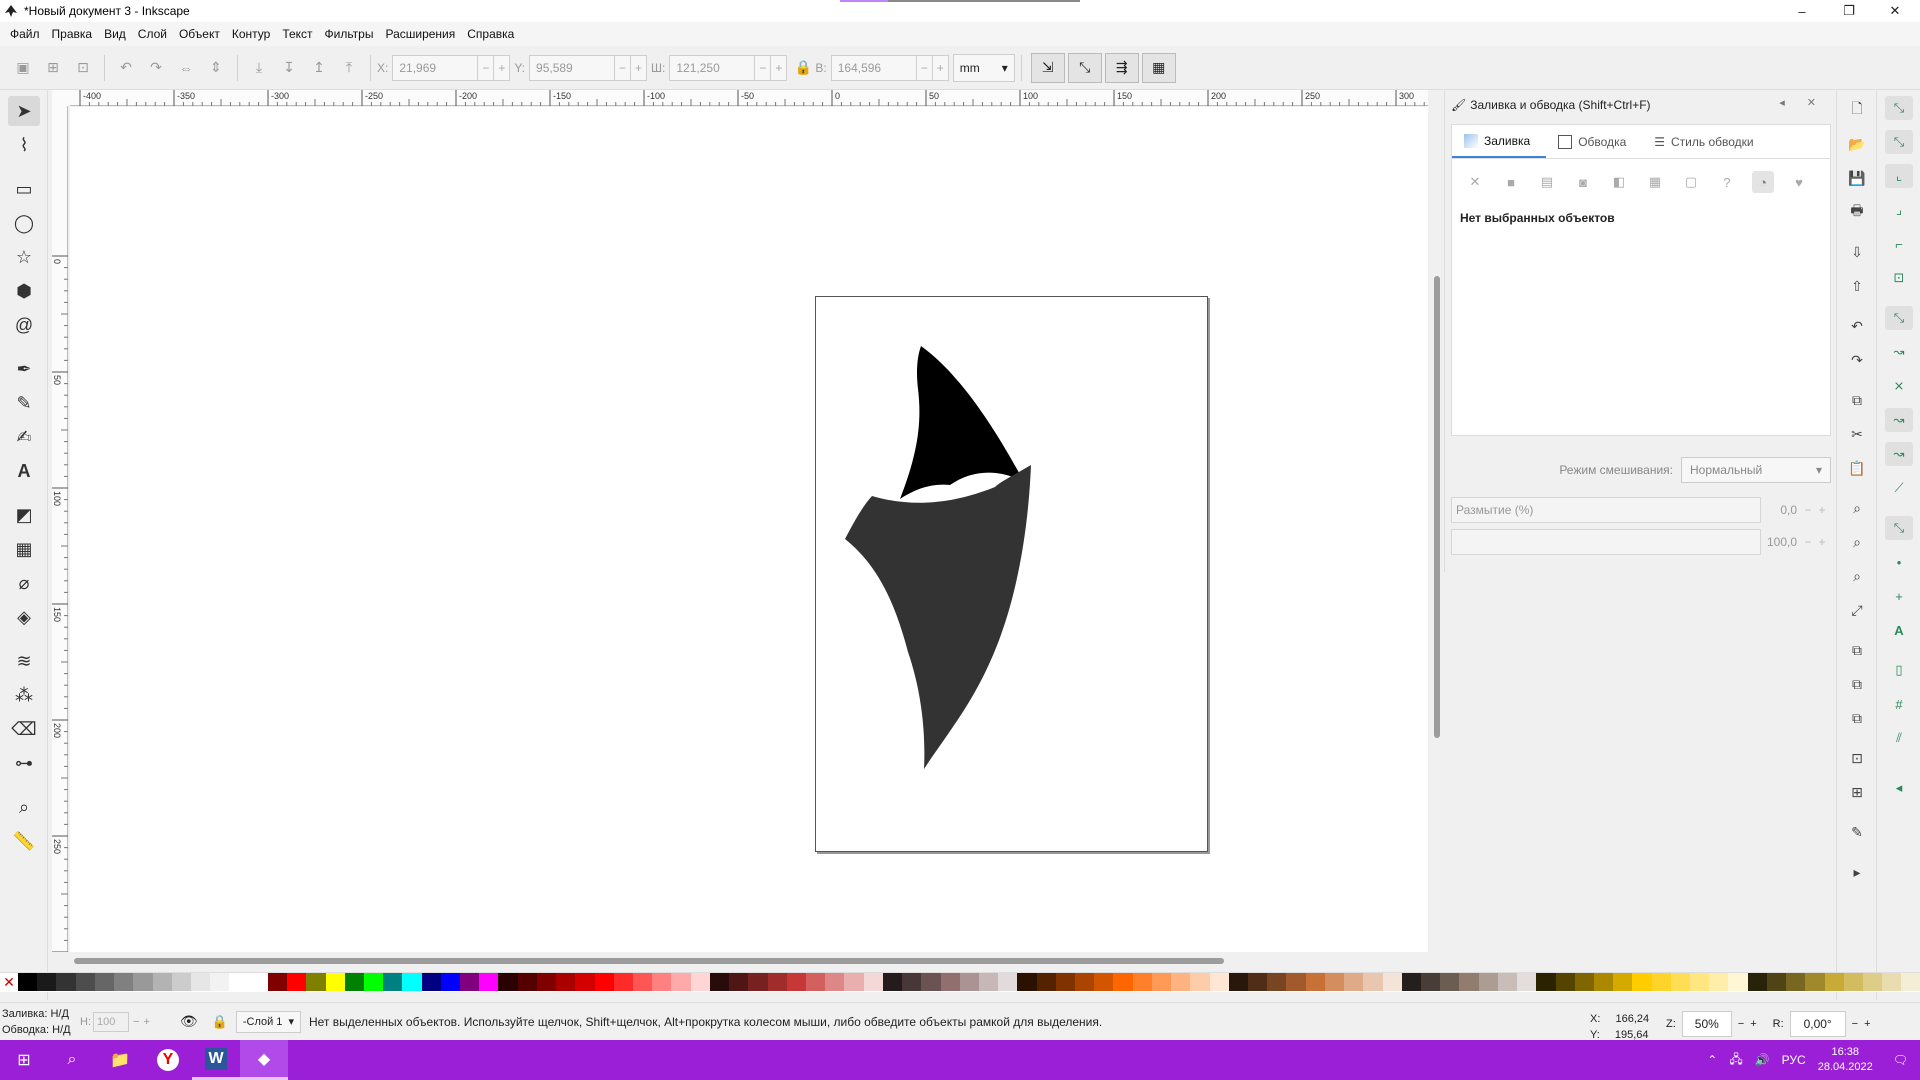 The image size is (1920, 1080). Describe the element at coordinates (1899, 562) in the screenshot. I see `snap-object-center-icon: •` at that location.